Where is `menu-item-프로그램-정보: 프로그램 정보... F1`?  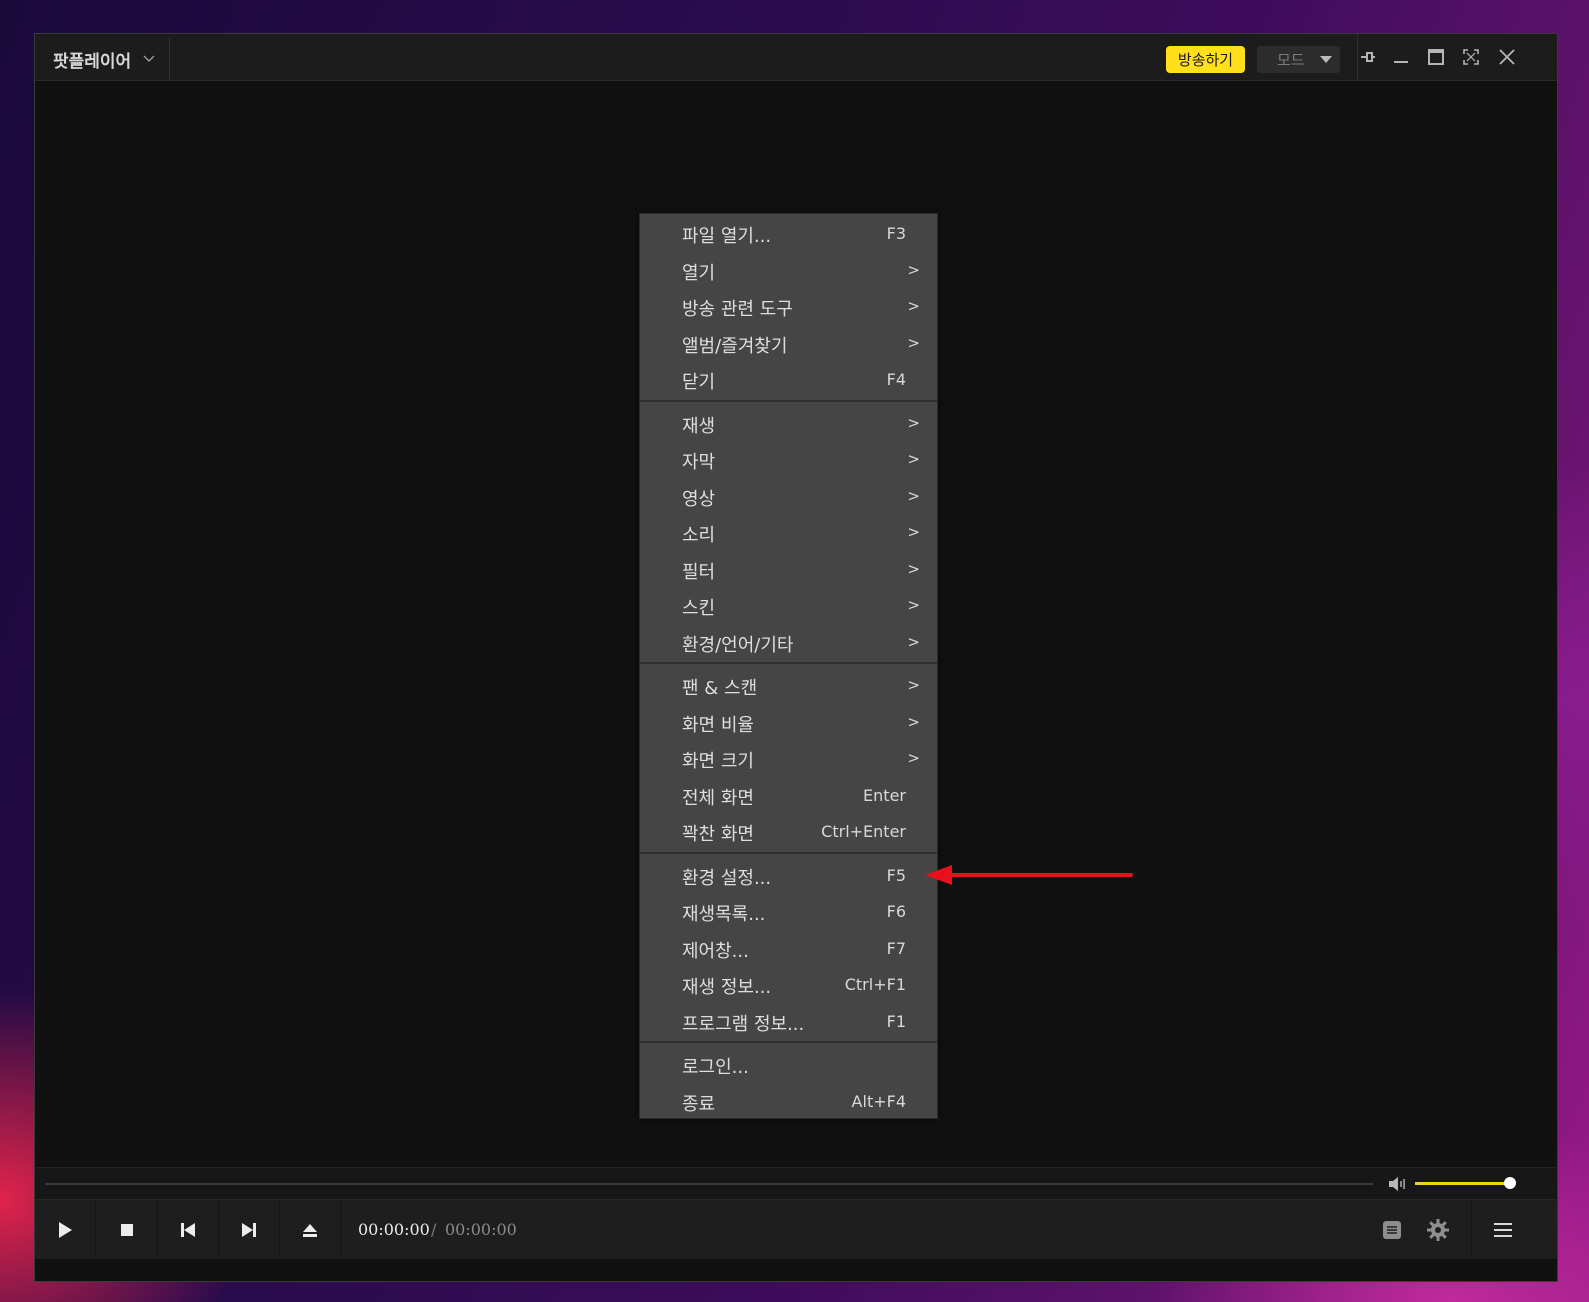 menu-item-프로그램-정보: 프로그램 정보... F1 is located at coordinates (788, 1022).